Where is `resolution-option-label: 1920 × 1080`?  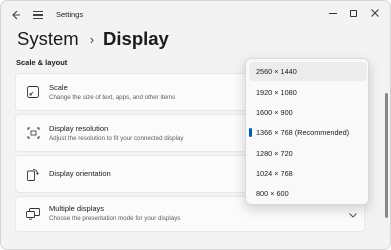 resolution-option-label: 1920 × 1080 is located at coordinates (276, 92).